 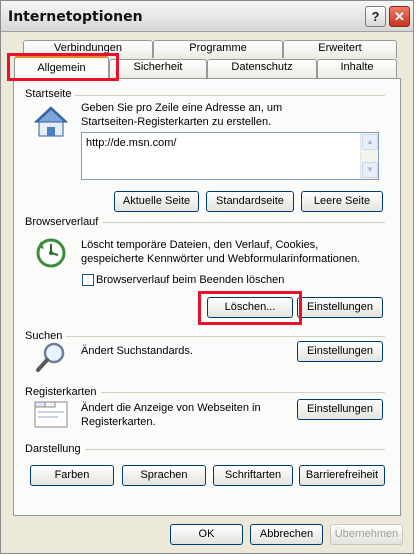 I want to click on startseite-divider, so click(x=205, y=95).